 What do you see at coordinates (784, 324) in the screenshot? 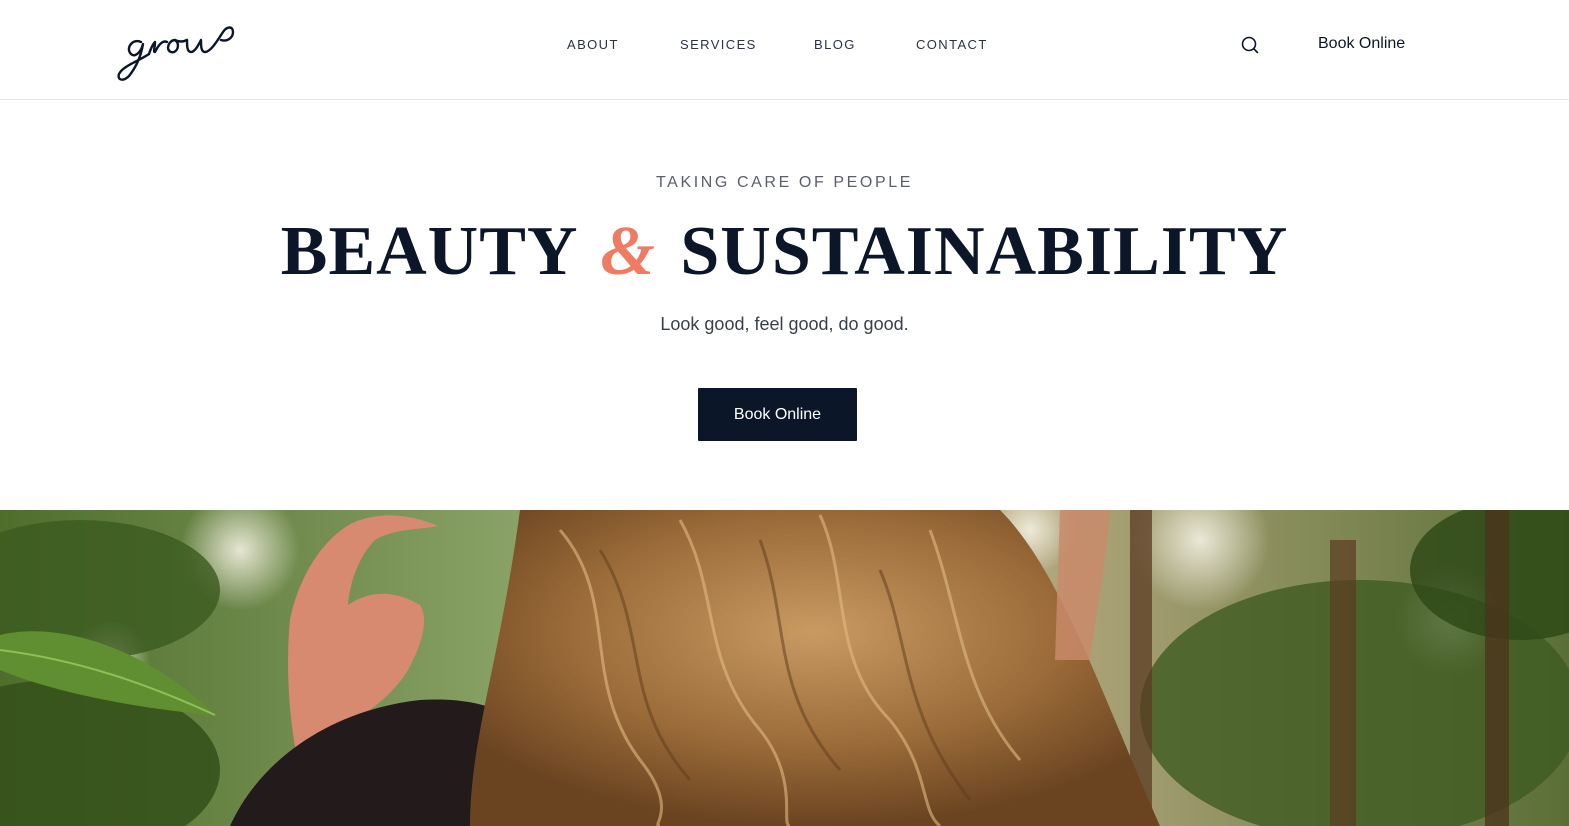
I see `hero-tagline: Look good, feel good, do good.` at bounding box center [784, 324].